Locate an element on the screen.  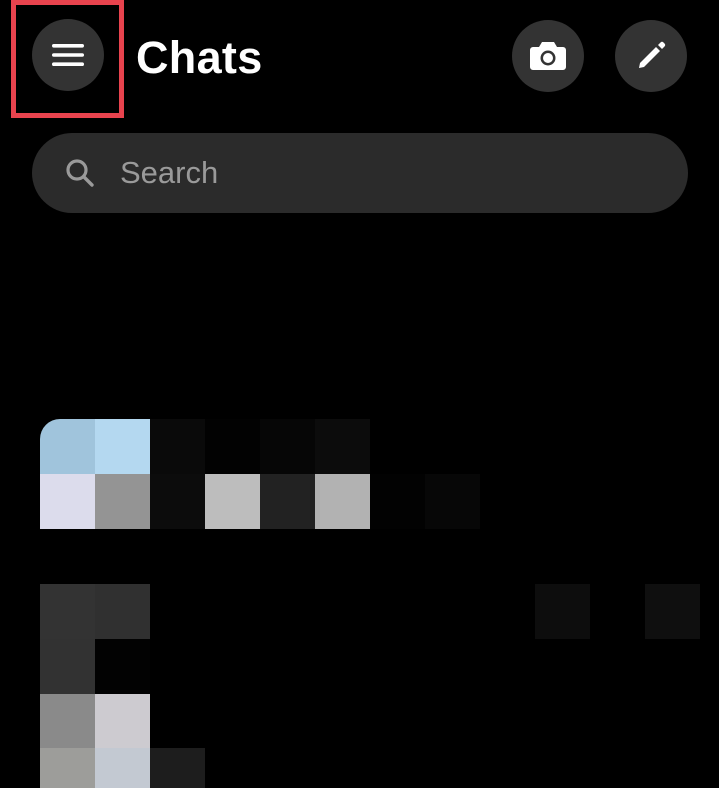
hamburger-menu-icon is located at coordinates (68, 55).